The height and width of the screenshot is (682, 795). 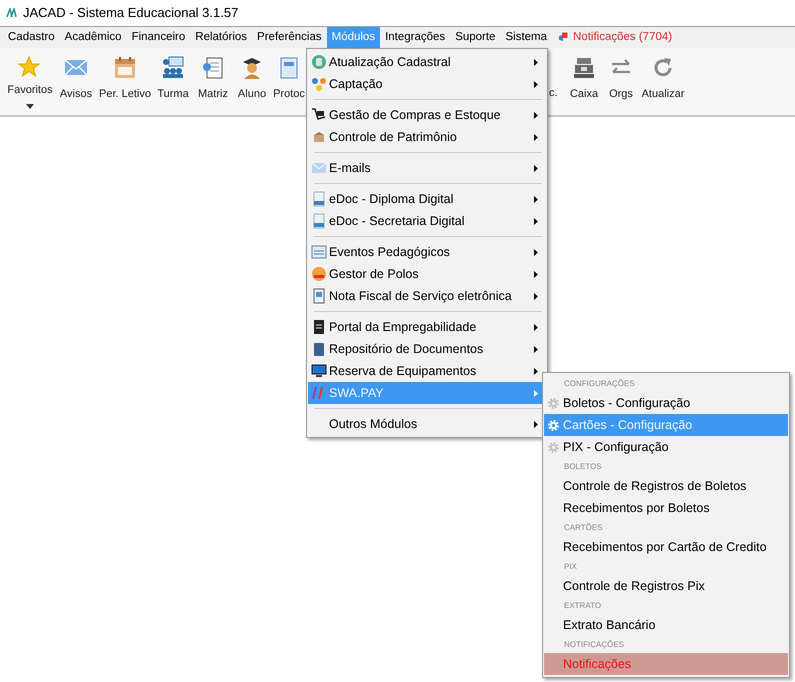 I want to click on toolbar-button: c., so click(x=557, y=81).